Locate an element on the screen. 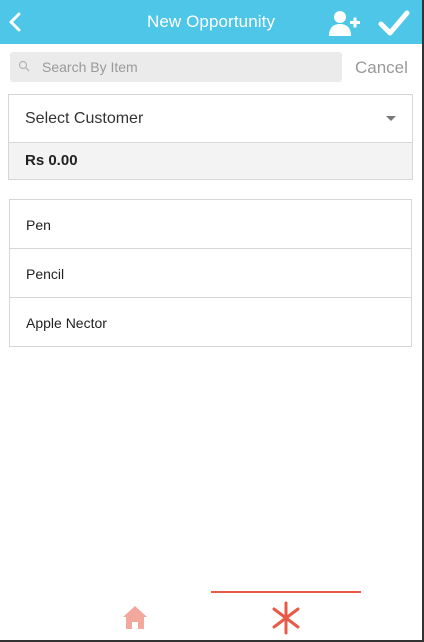  caret-down-icon is located at coordinates (391, 118).